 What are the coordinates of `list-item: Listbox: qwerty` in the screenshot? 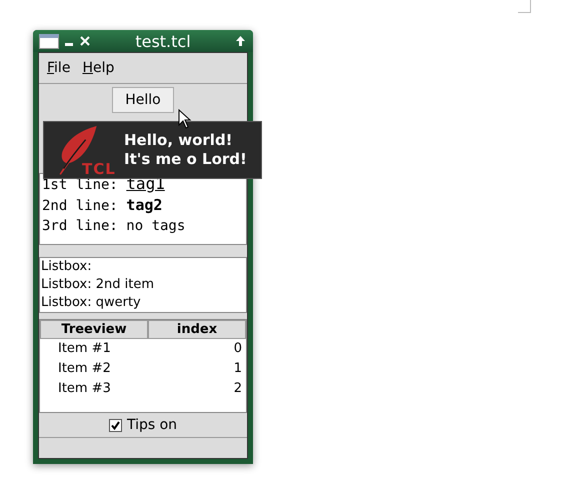 It's located at (143, 303).